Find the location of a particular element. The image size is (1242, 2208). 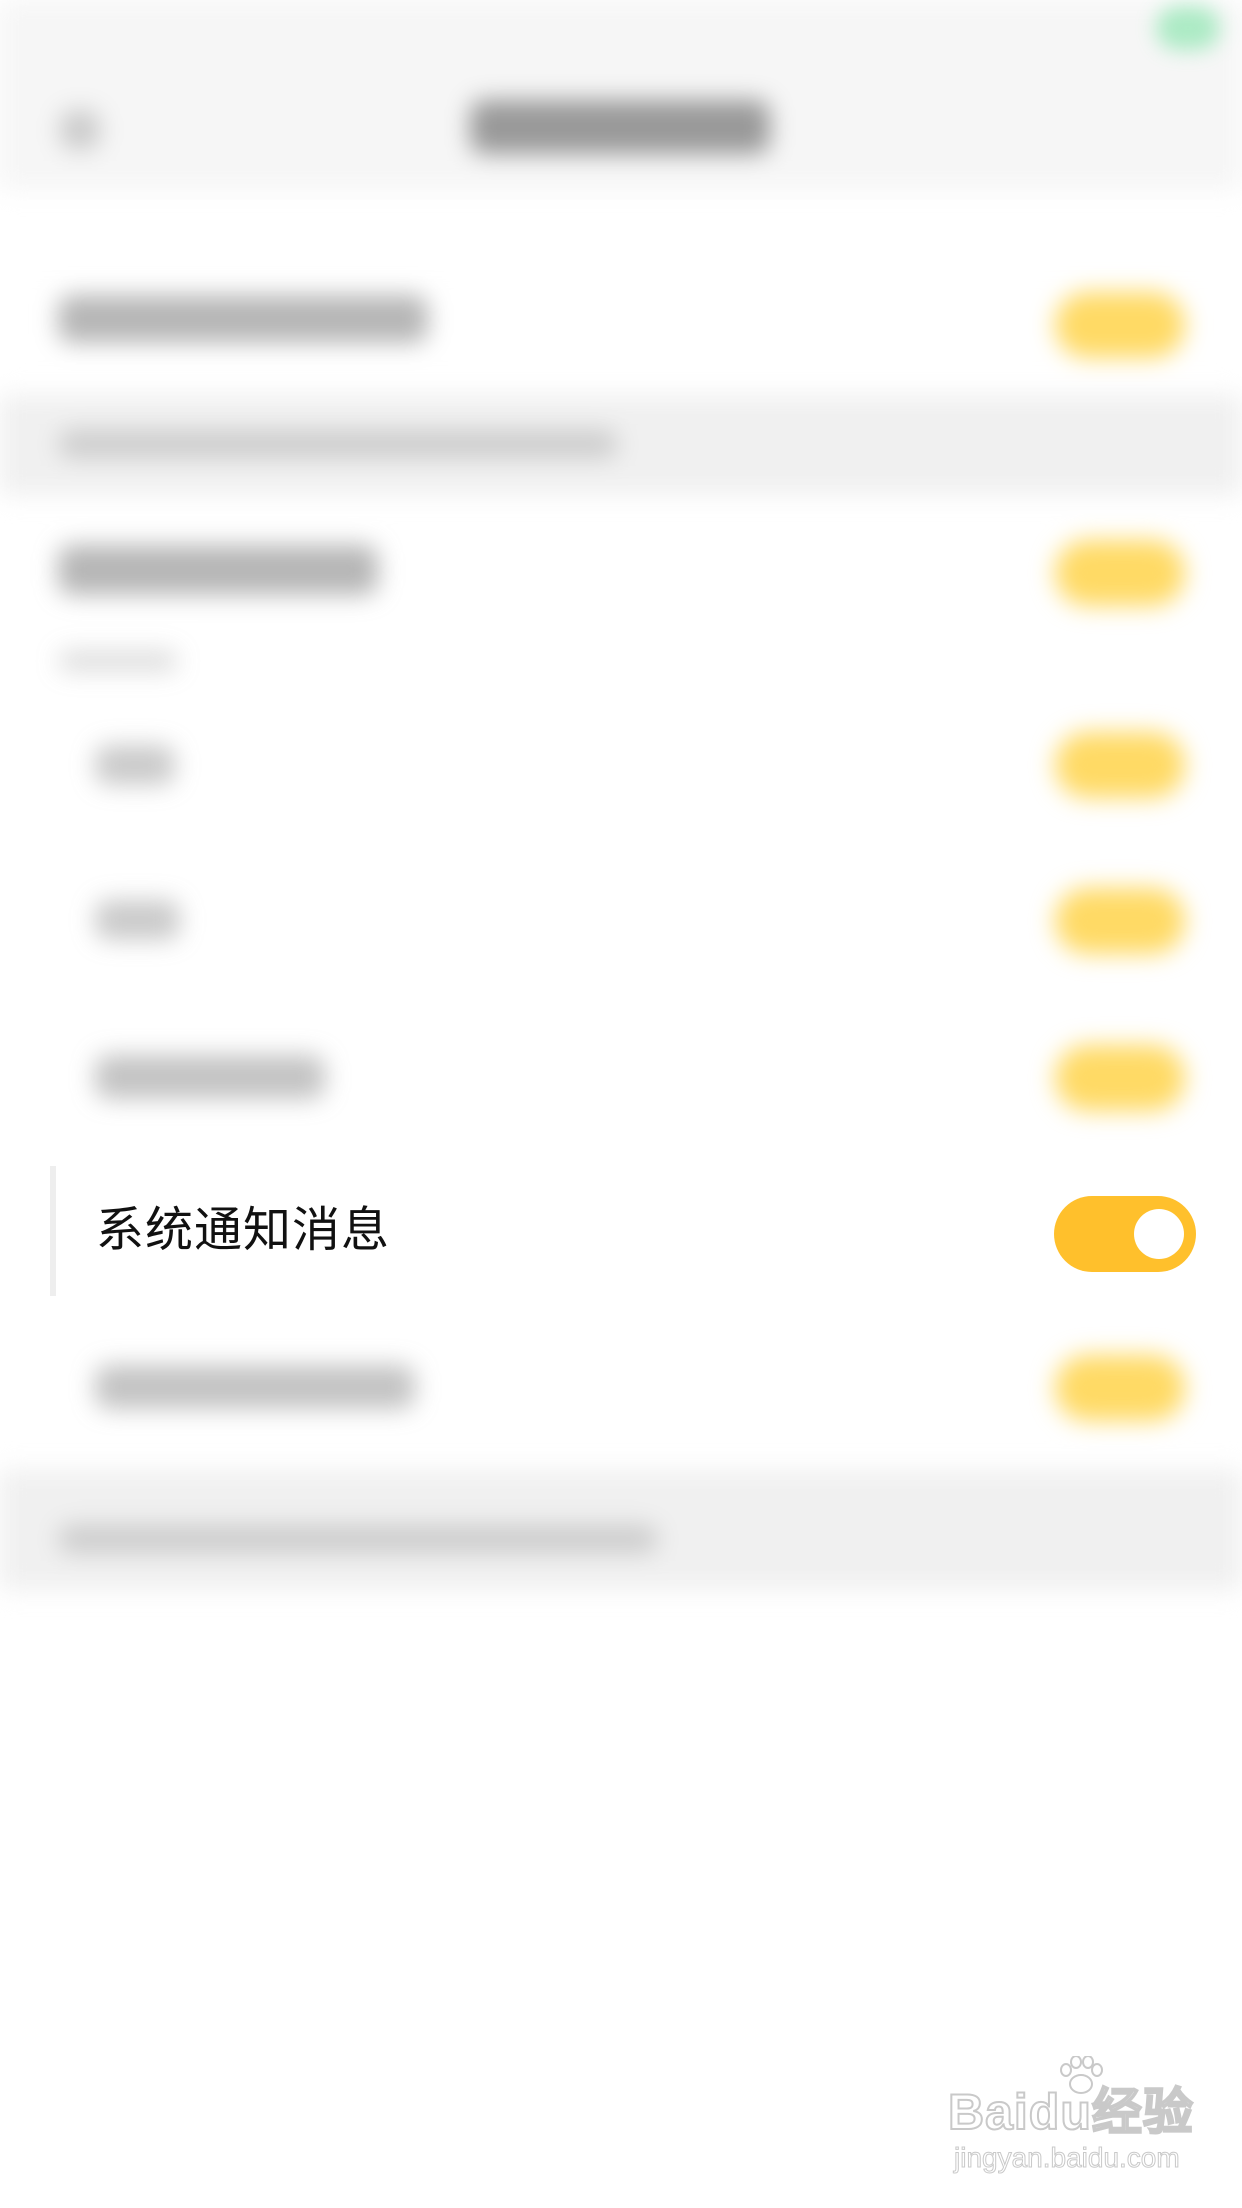

baidu-jingyan-watermark: Baidu经验 jingyan.baidu.com is located at coordinates (1070, 2119).